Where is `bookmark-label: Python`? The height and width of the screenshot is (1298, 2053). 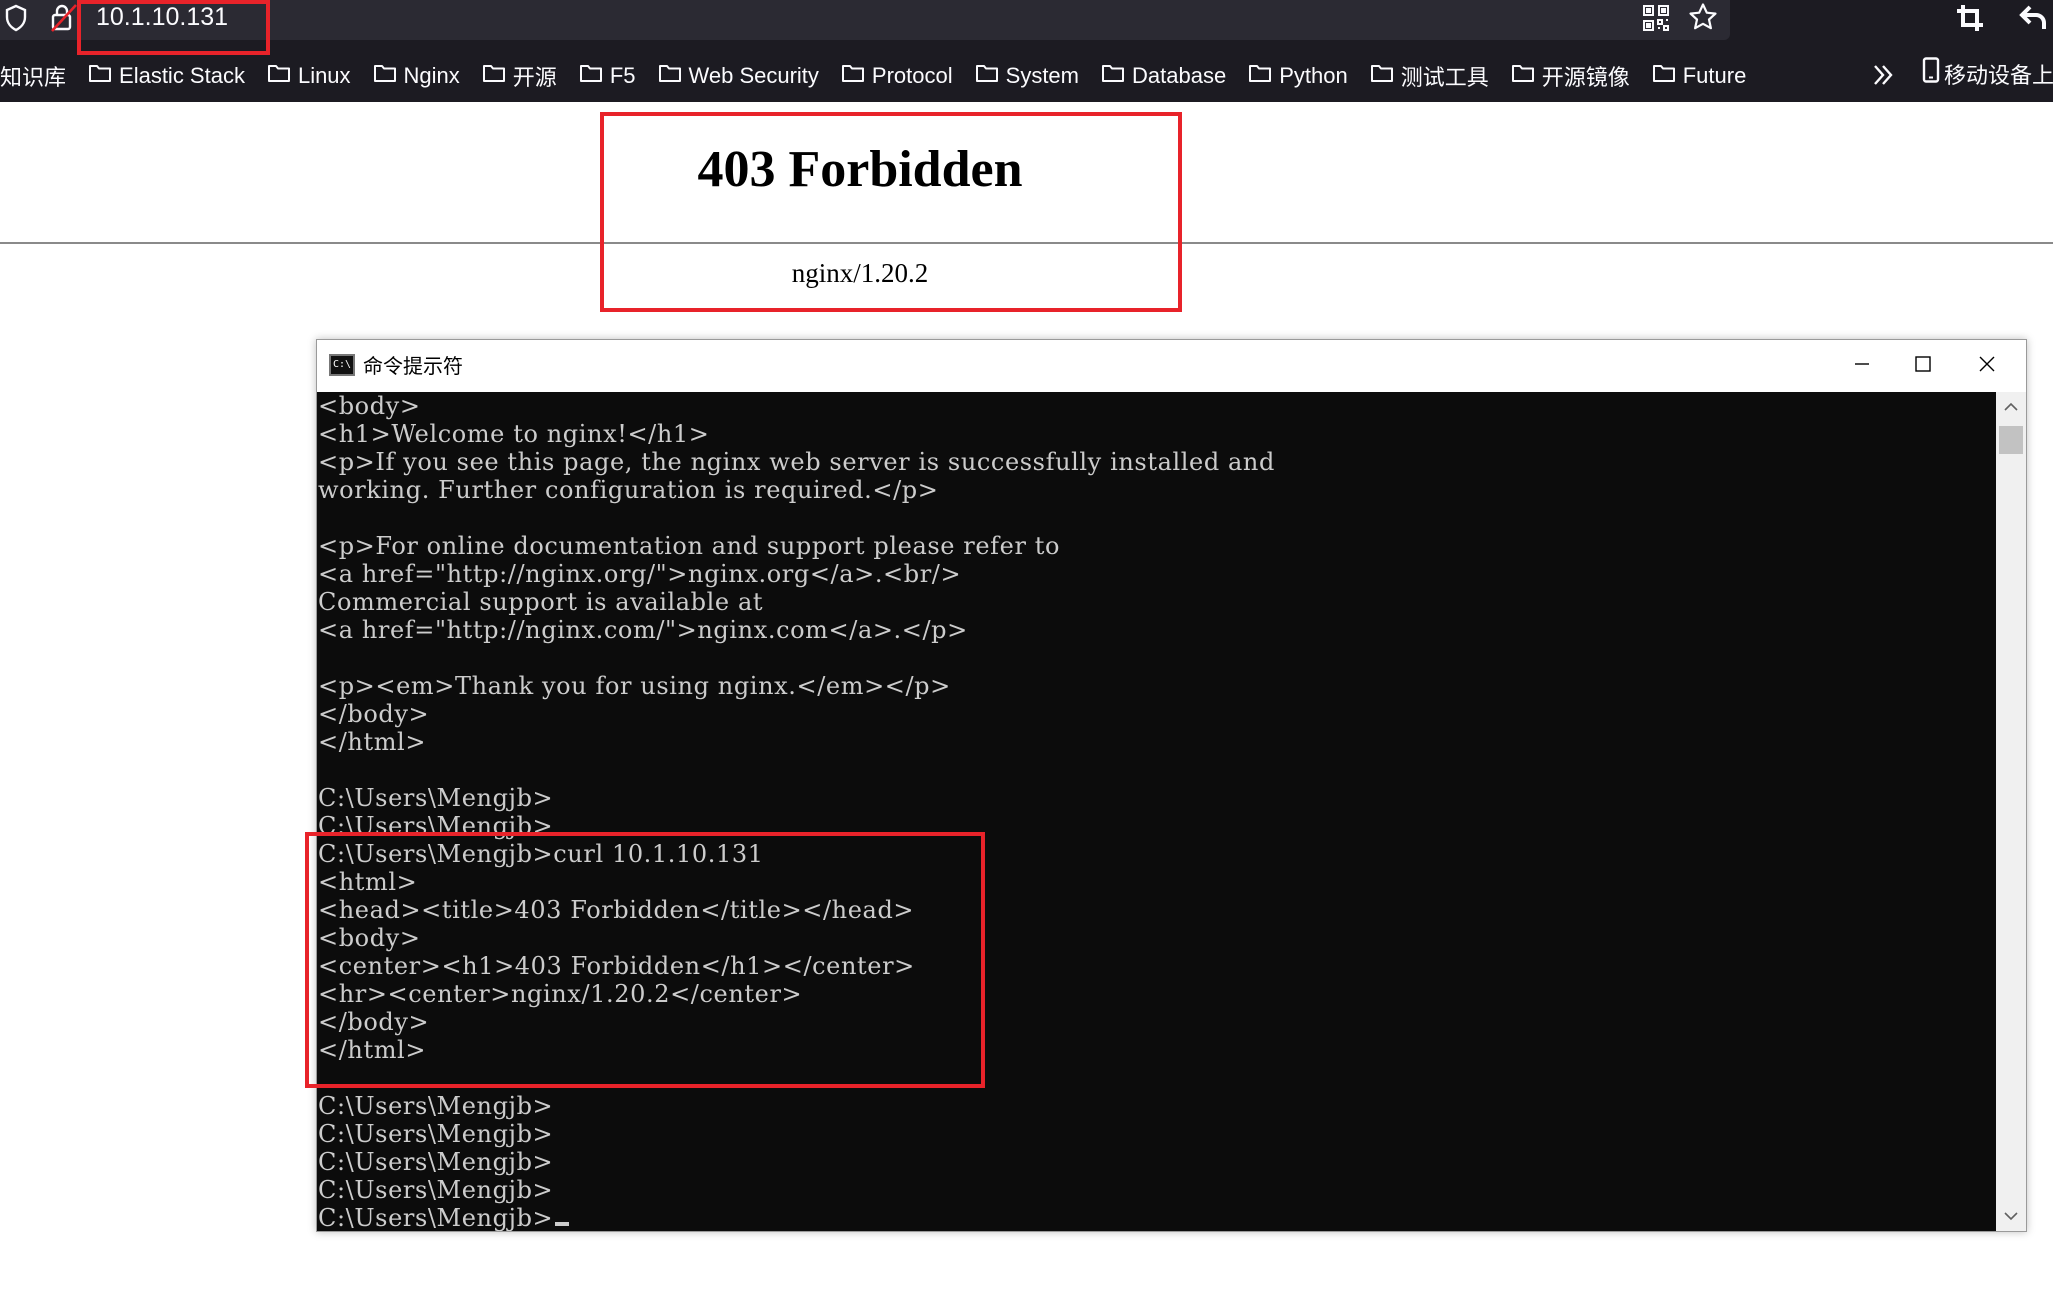
bookmark-label: Python is located at coordinates (1313, 75).